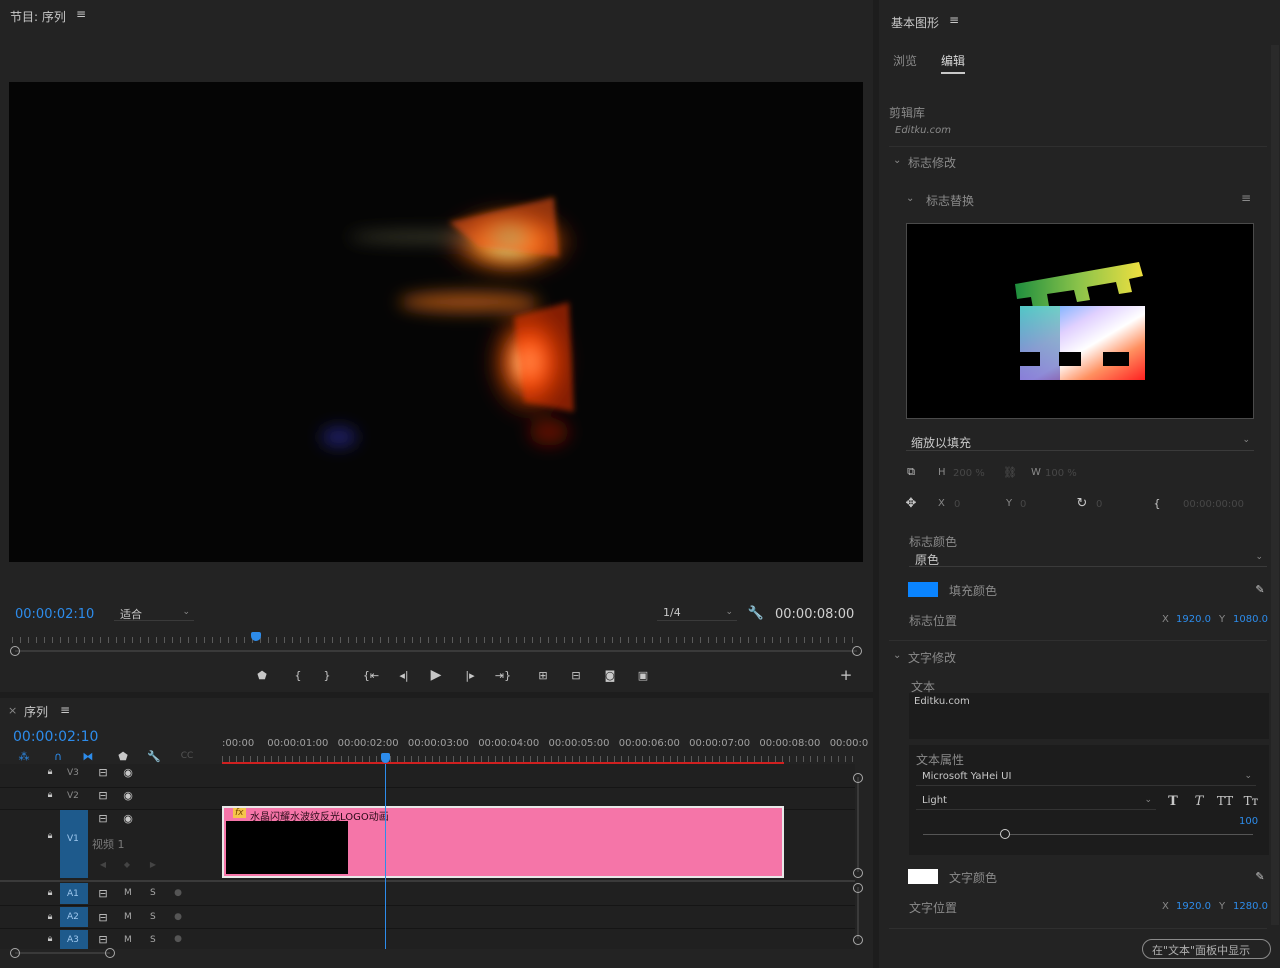 This screenshot has height=968, width=1280. I want to click on go-to-in-icon: {⇤, so click(371, 675).